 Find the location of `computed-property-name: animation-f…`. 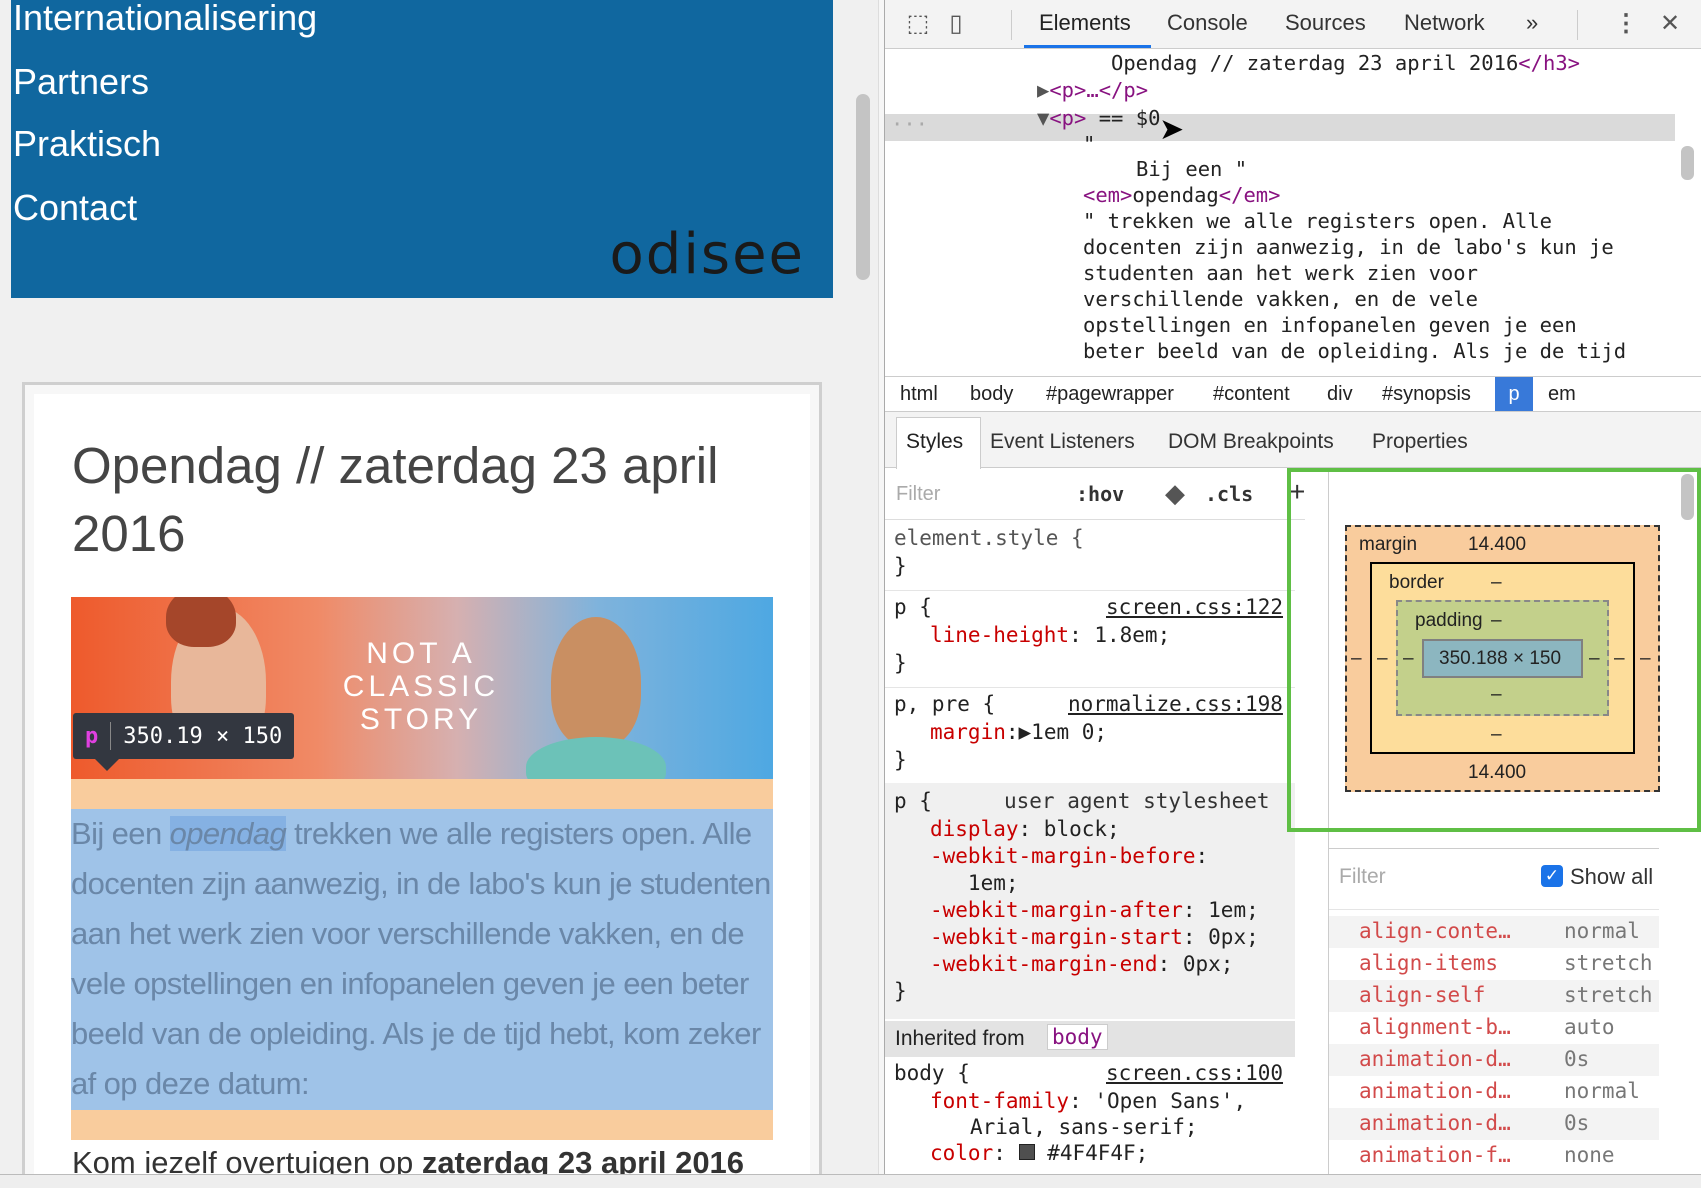

computed-property-name: animation-f… is located at coordinates (1435, 1155).